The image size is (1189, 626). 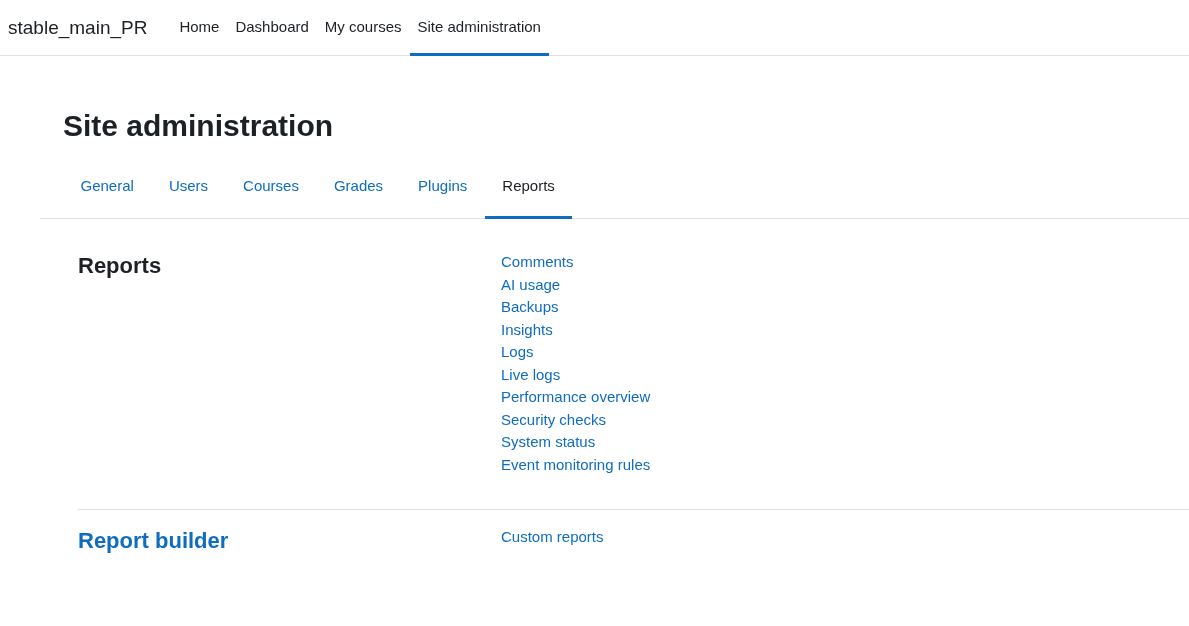 I want to click on report-link: Insights, so click(x=527, y=329).